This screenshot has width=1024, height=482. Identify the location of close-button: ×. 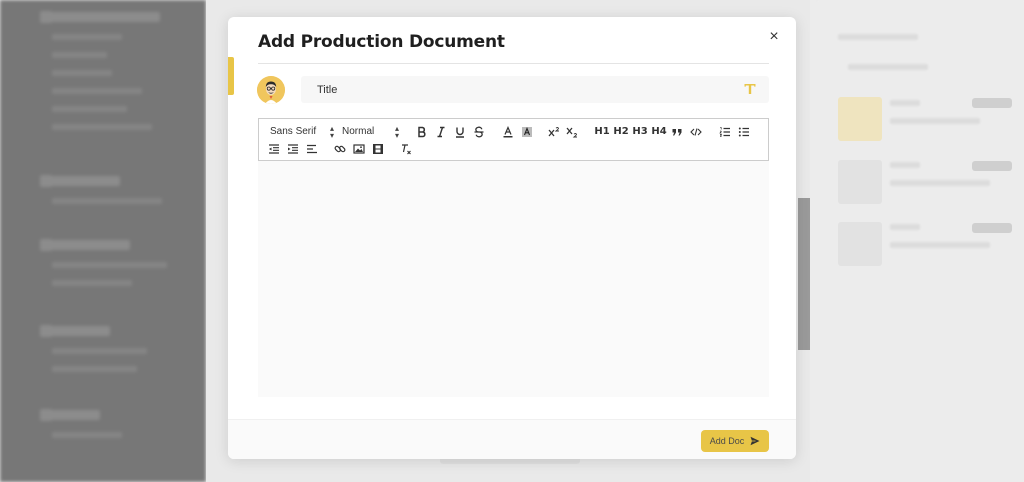
(774, 37).